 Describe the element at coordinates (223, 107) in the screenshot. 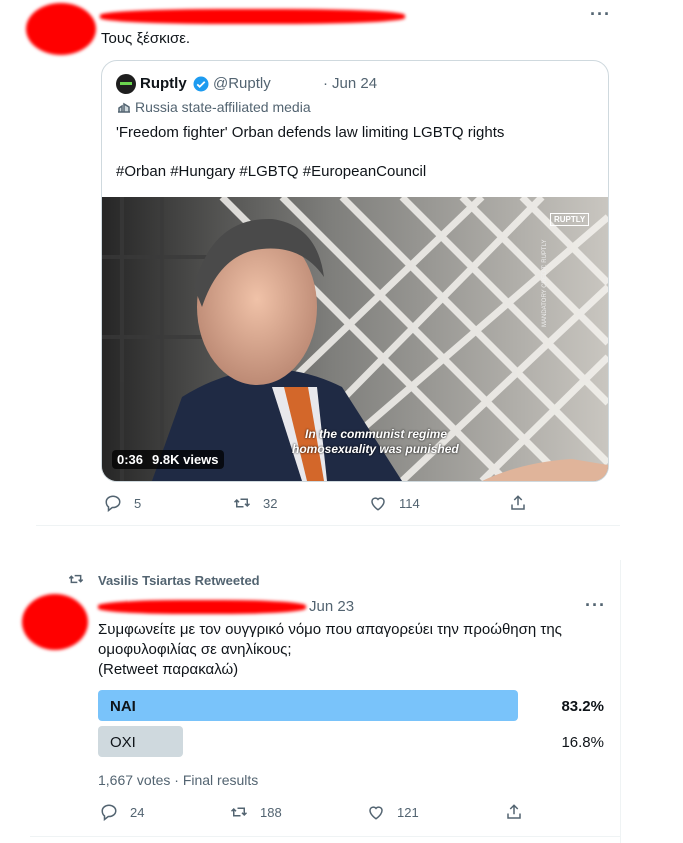

I see `state-affiliated-label: Russia state-affiliated media` at that location.